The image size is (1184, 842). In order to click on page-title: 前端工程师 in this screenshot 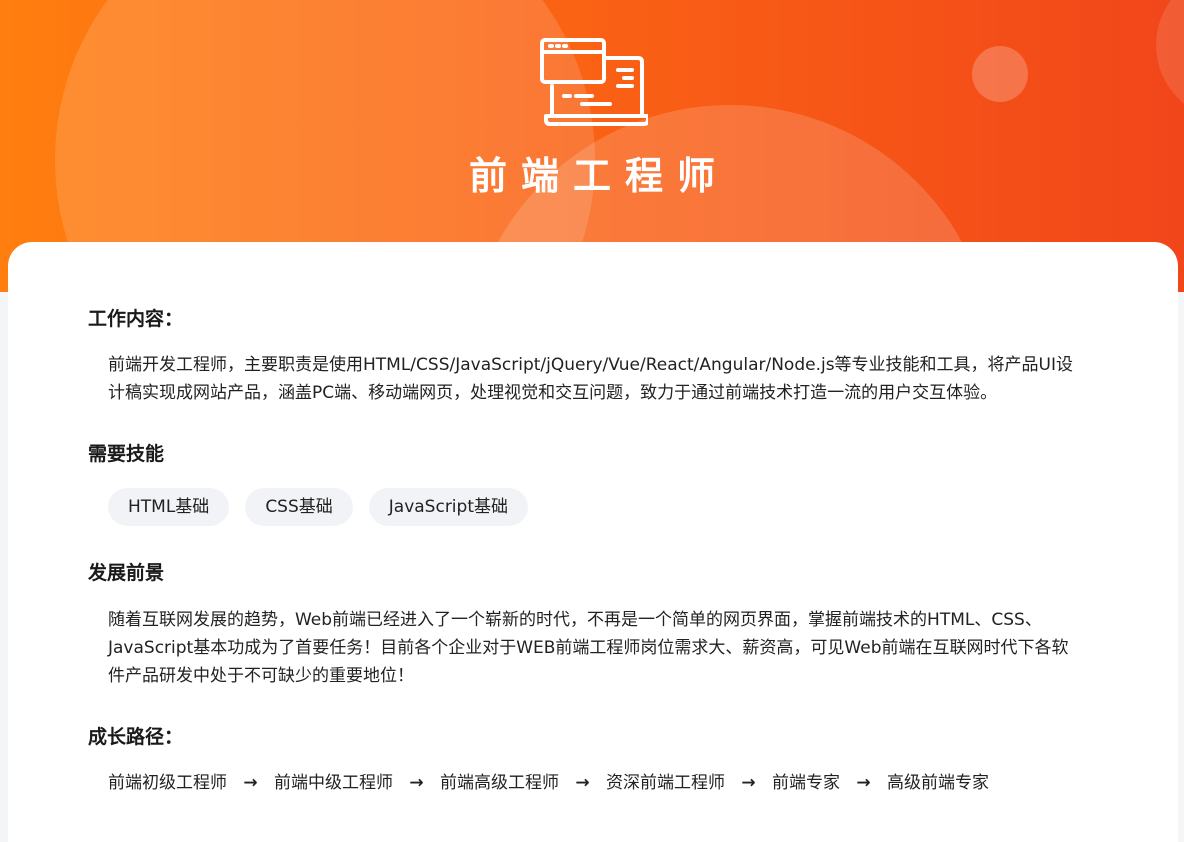, I will do `click(598, 176)`.